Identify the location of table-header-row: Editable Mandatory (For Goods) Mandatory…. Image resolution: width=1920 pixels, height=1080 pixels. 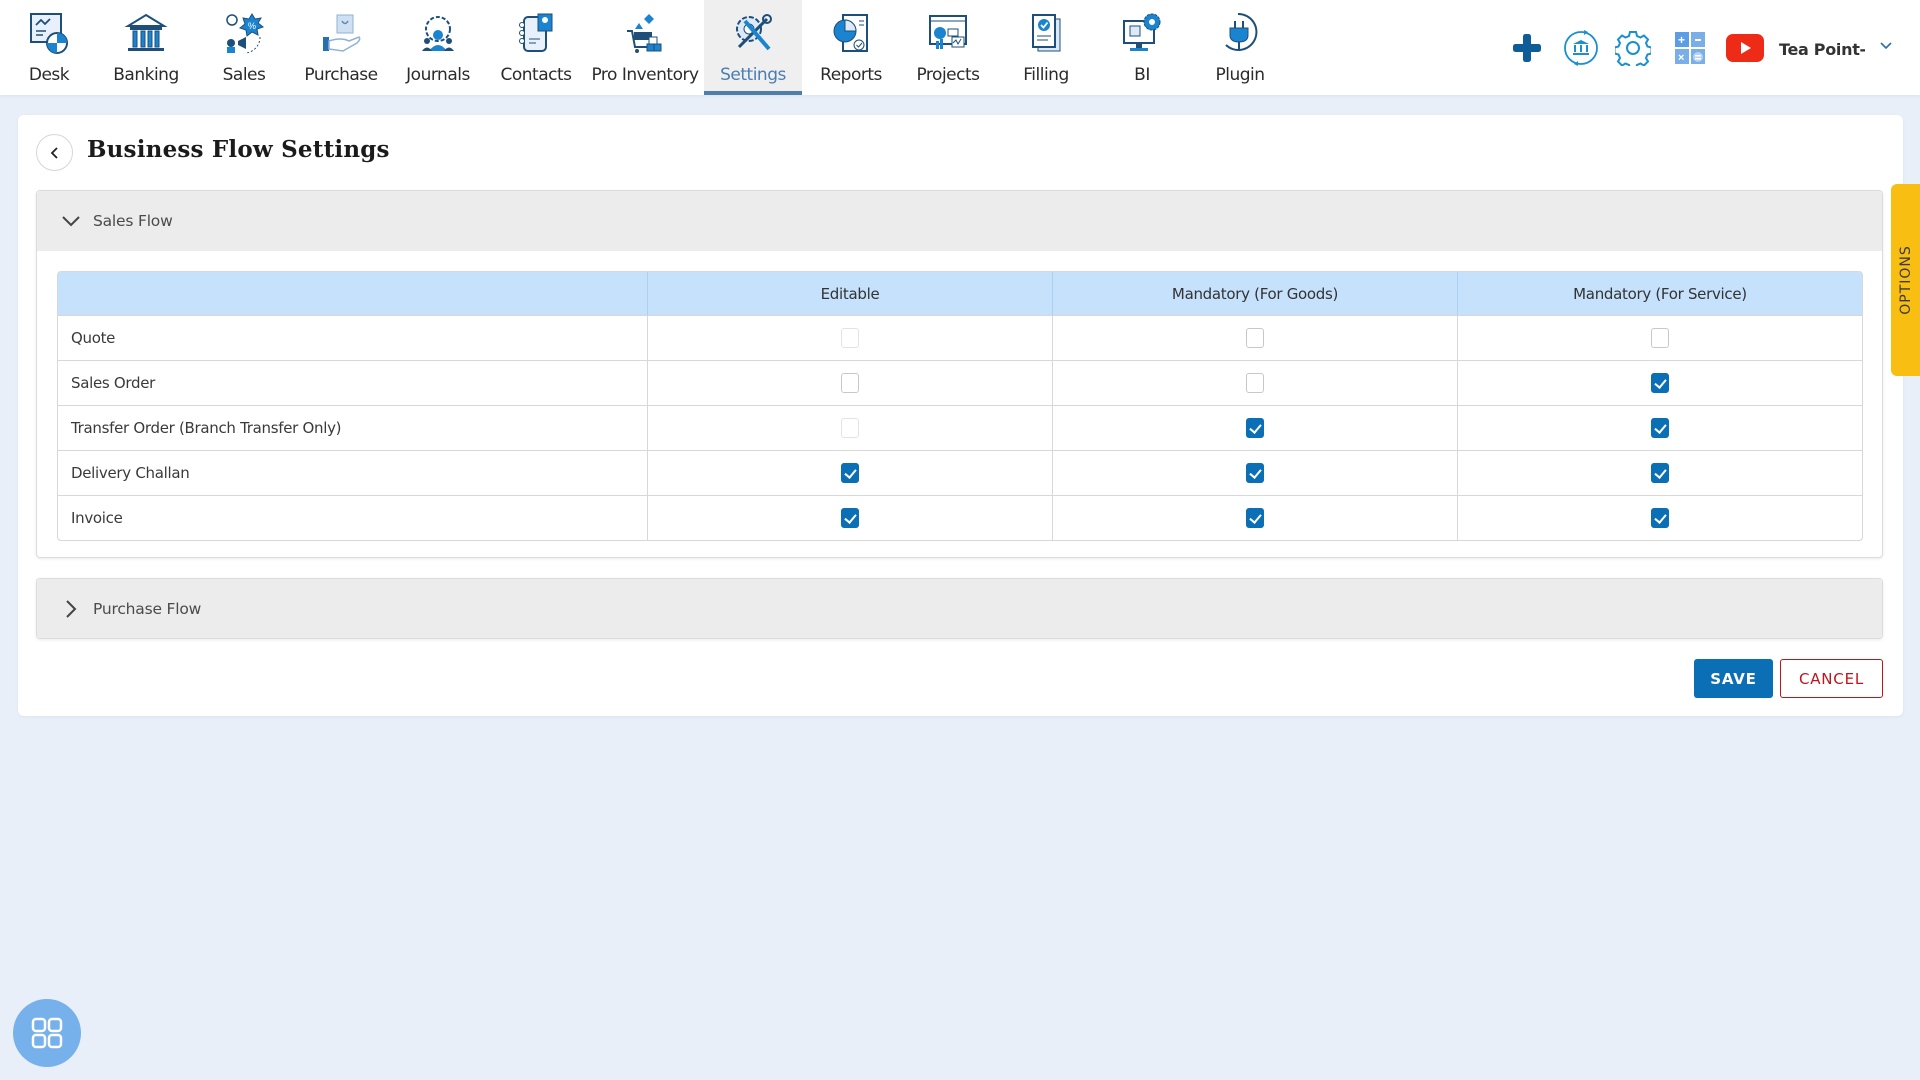
(960, 293).